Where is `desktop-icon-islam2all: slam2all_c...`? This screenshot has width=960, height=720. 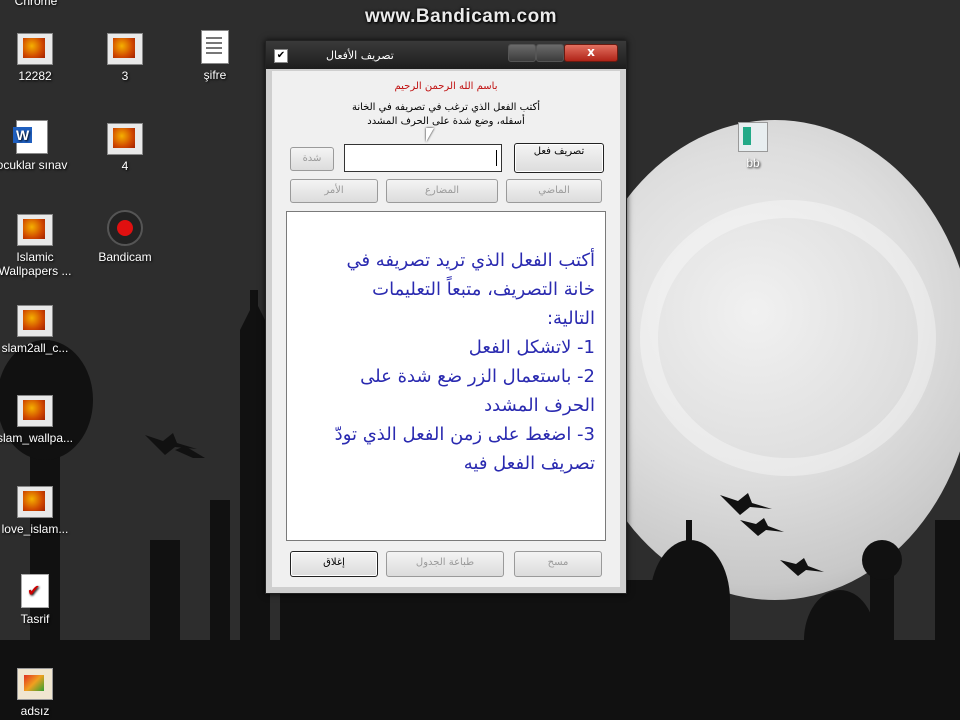
desktop-icon-islam2all: slam2all_c... is located at coordinates (37, 330).